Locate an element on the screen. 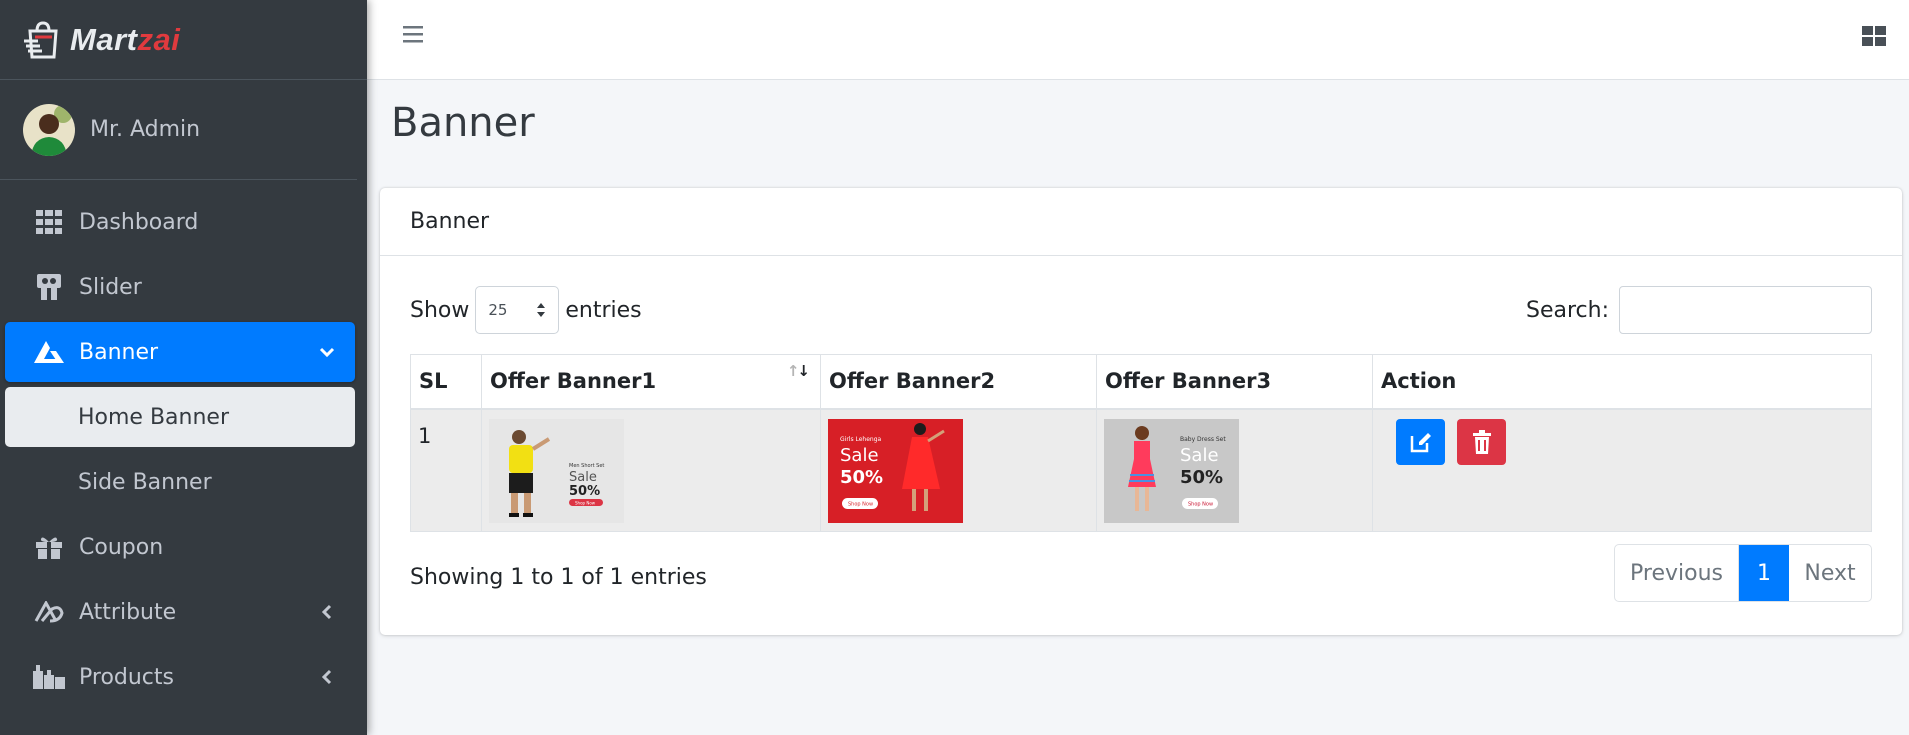 The image size is (1909, 735). banner3-caption: Baby Dress Set is located at coordinates (1203, 439).